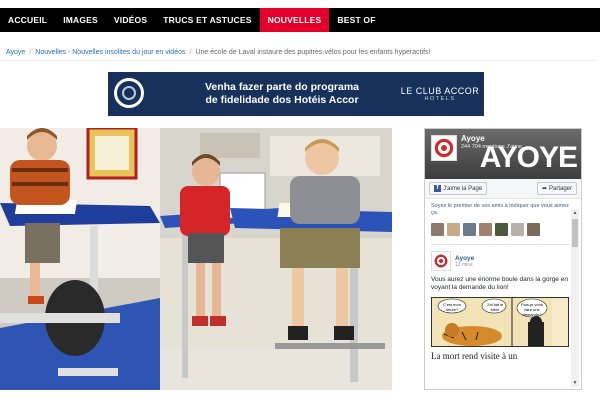  What do you see at coordinates (575, 213) in the screenshot?
I see `scroll-up-icon: ▲` at bounding box center [575, 213].